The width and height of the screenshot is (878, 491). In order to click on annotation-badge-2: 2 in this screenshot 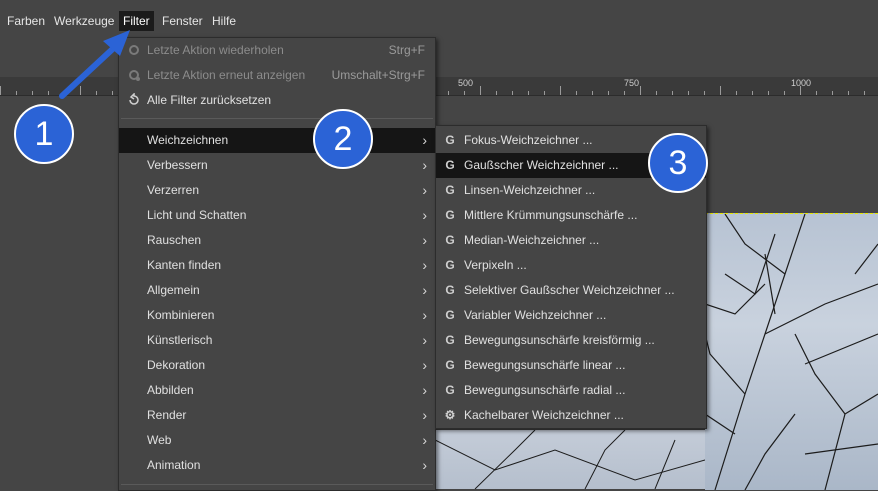, I will do `click(343, 139)`.